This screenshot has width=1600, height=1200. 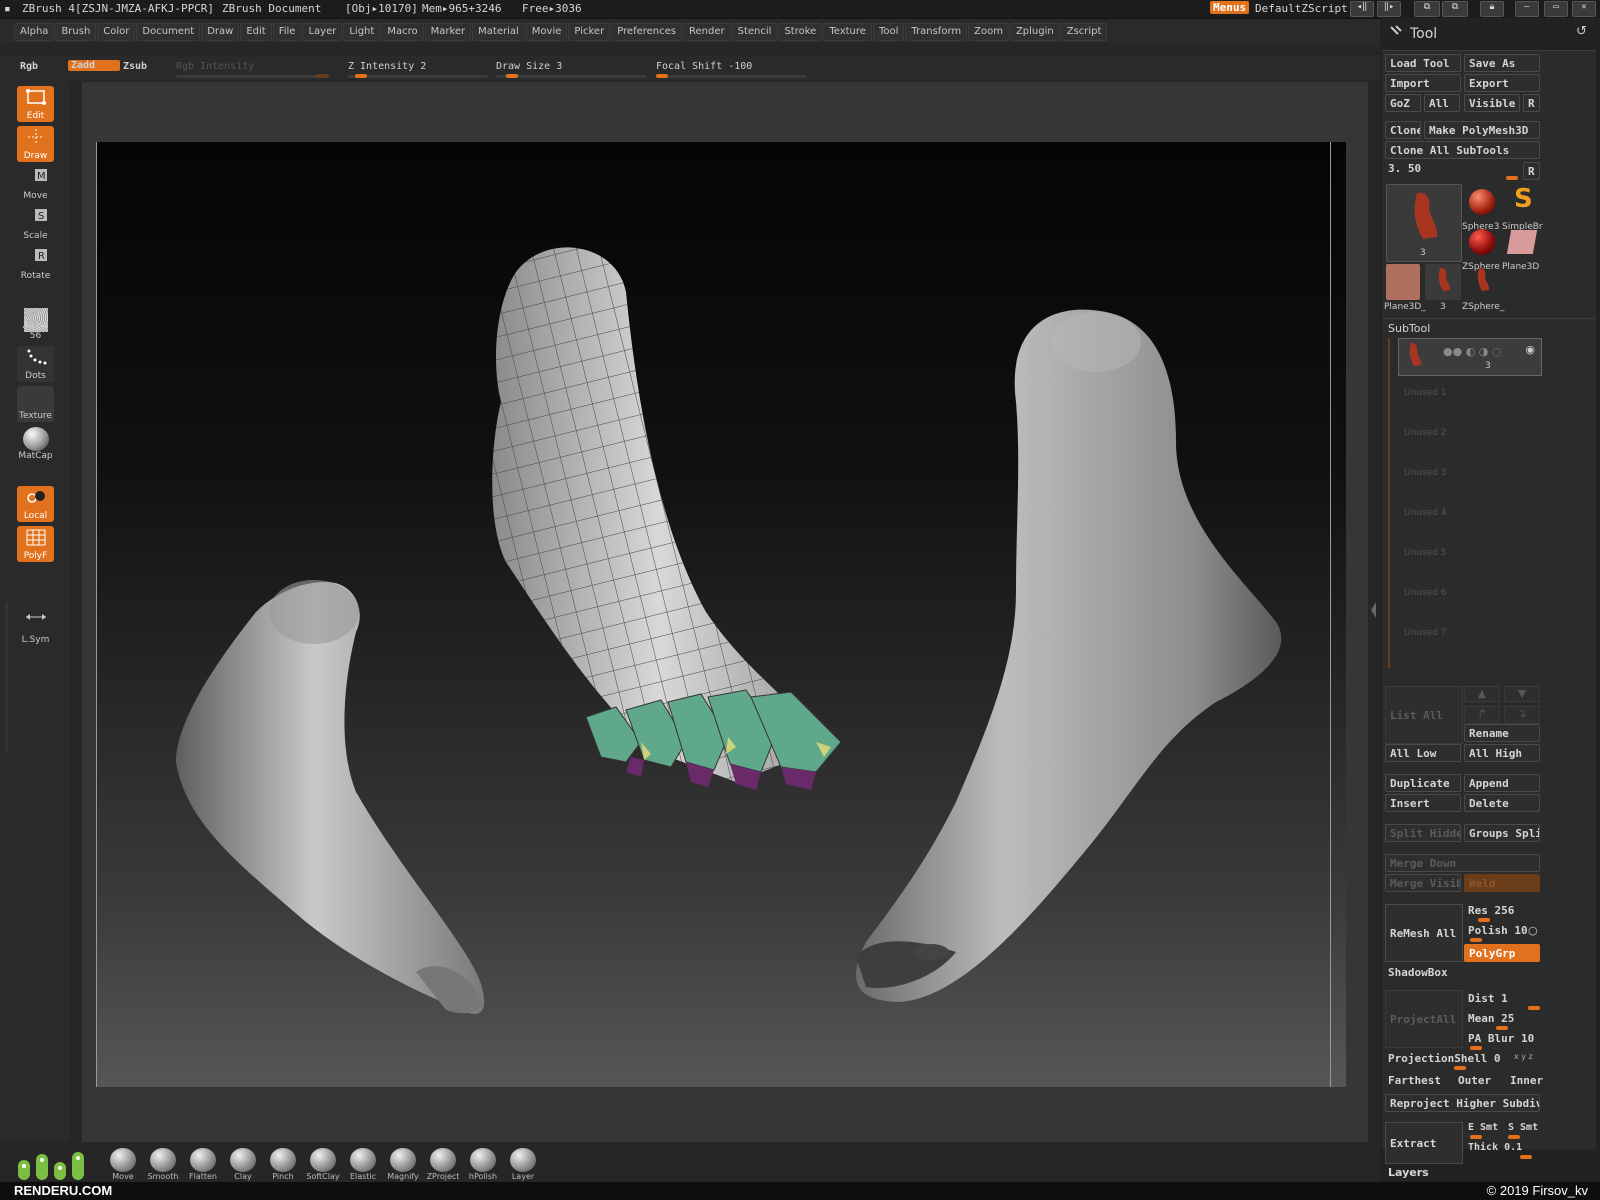 I want to click on rewind-icon: ◂‖, so click(x=1362, y=9).